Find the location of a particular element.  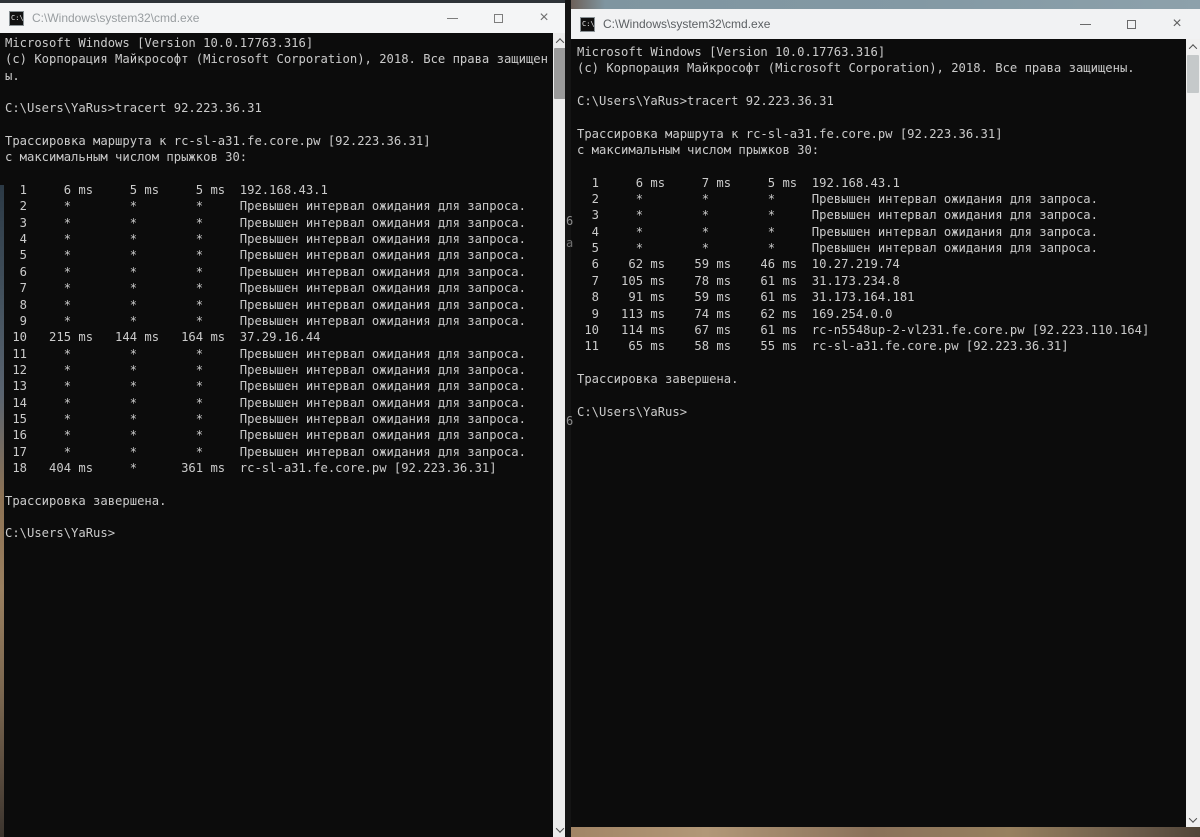

scrollbar-right is located at coordinates (1193, 433).